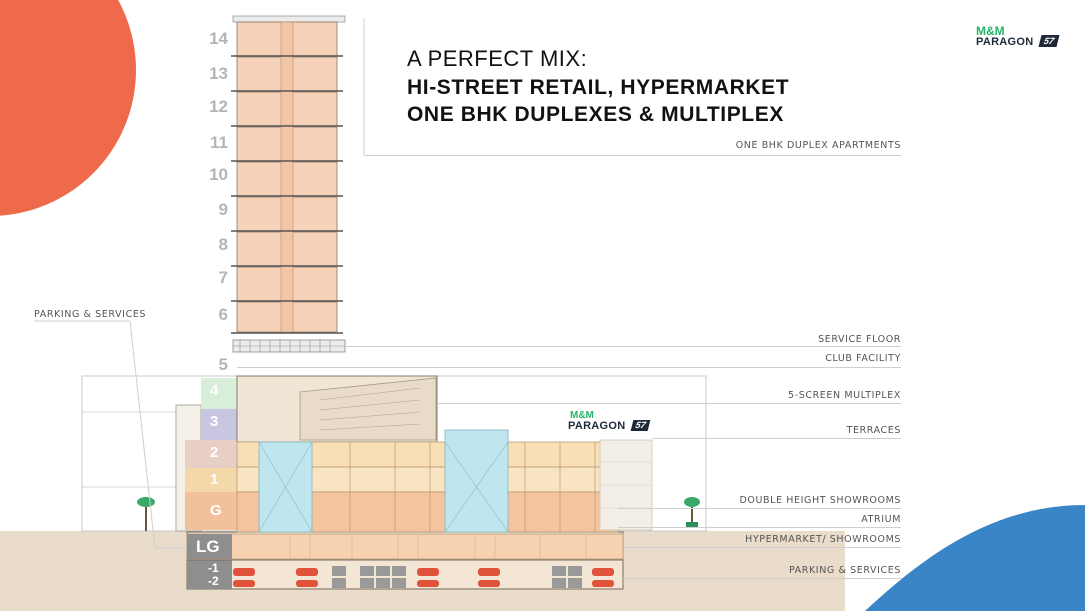 The height and width of the screenshot is (611, 1085). I want to click on tower-roof, so click(289, 19).